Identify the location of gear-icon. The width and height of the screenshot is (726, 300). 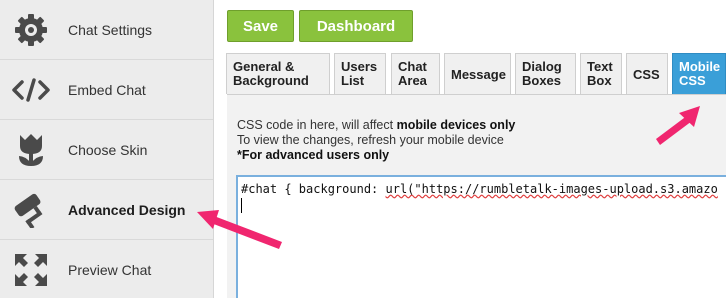
(31, 30).